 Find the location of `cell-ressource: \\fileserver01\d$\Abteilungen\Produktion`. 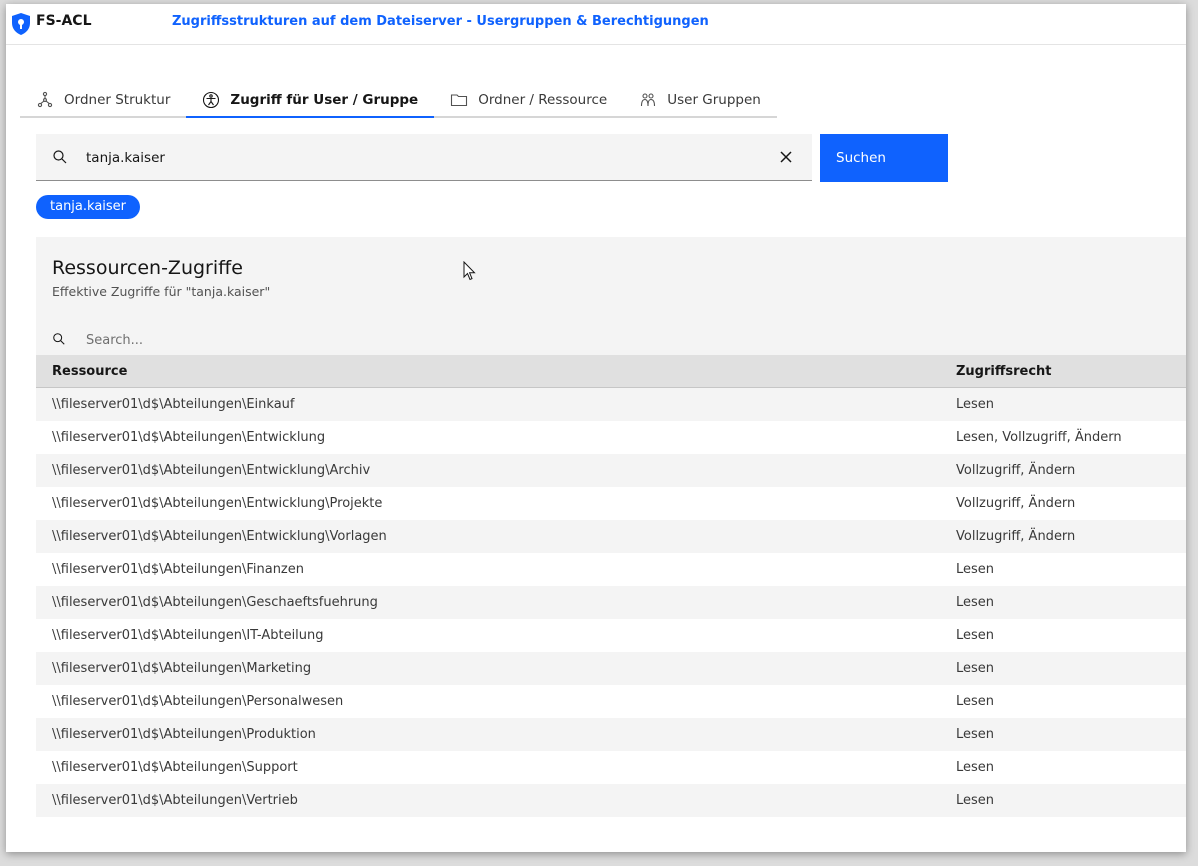

cell-ressource: \\fileserver01\d$\Abteilungen\Produktion is located at coordinates (488, 734).